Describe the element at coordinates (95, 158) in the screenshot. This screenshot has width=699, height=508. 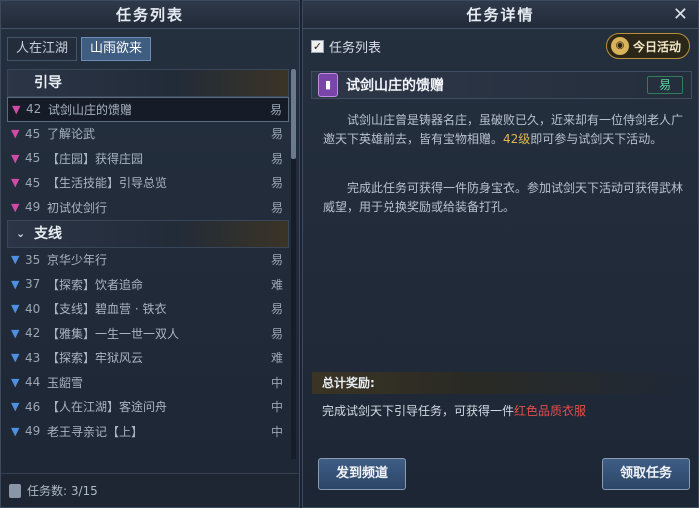
I see `quest-name: 【庄园】获得庄园` at that location.